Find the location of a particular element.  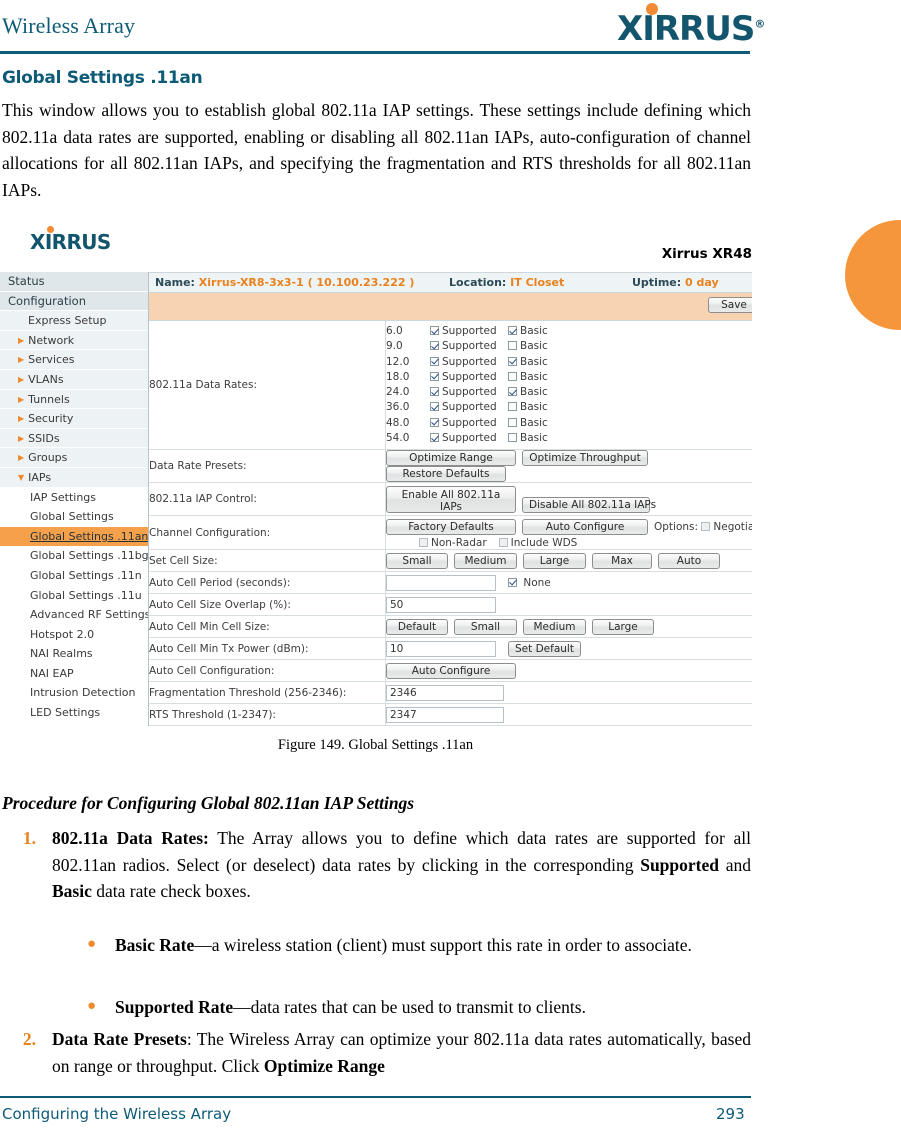

sidebar-item-nai-realms: NAI Realms is located at coordinates (74, 654).